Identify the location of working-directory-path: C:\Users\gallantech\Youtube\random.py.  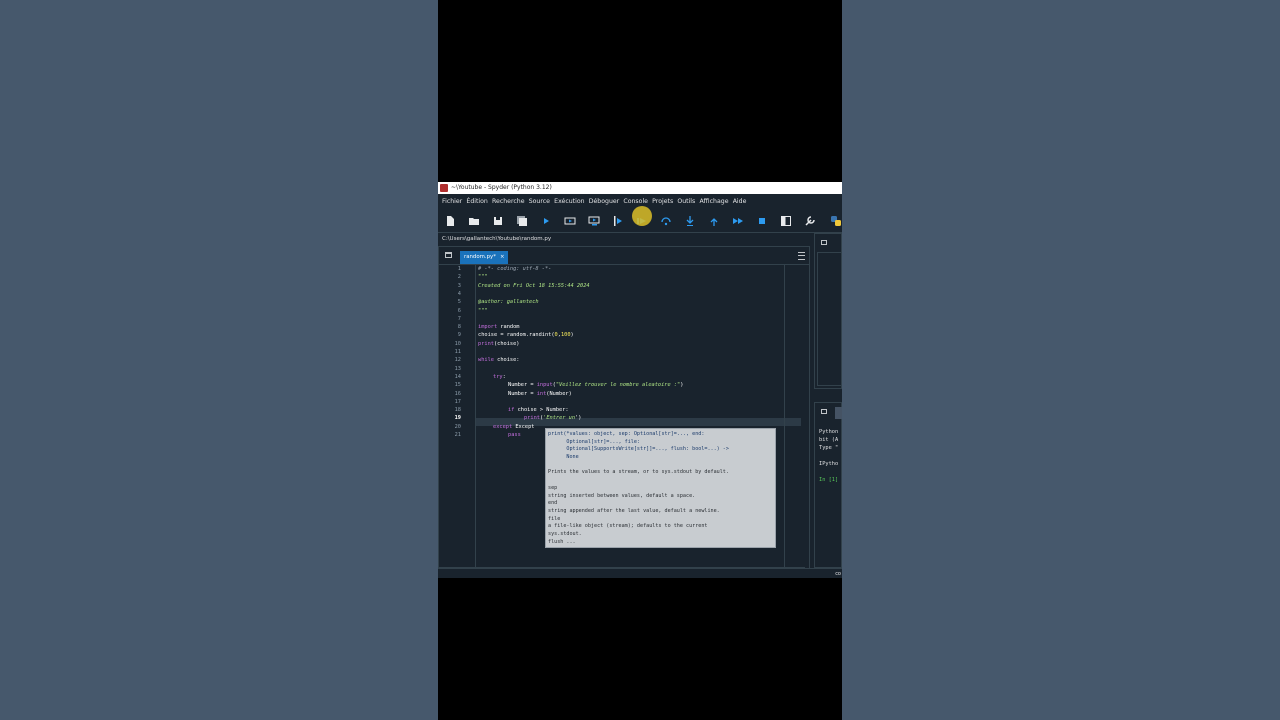
(625, 239).